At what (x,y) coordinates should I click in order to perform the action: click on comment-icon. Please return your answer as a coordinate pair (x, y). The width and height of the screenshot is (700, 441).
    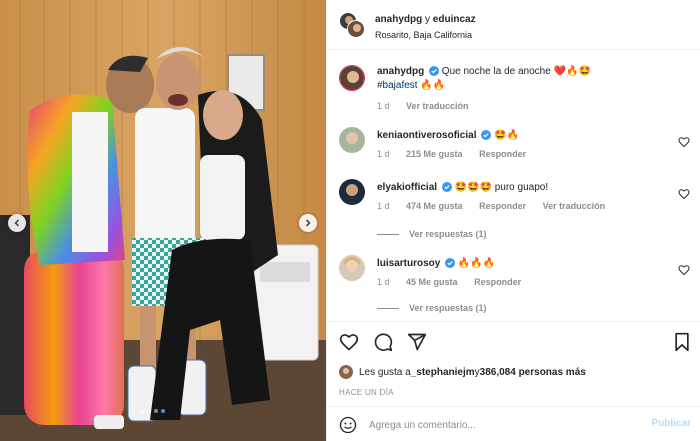
    Looking at the image, I should click on (383, 342).